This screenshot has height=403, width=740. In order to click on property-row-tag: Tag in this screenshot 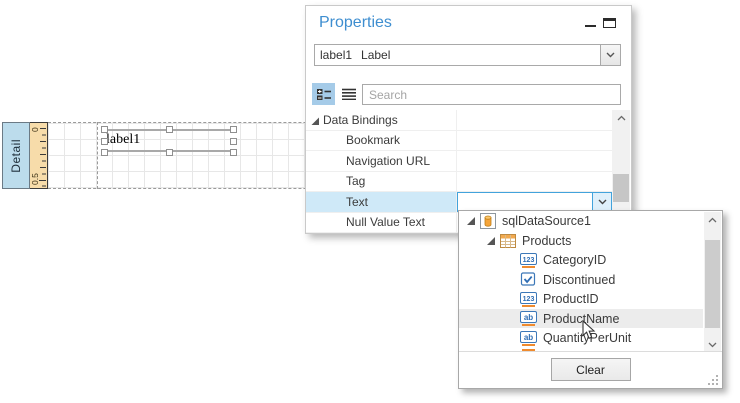, I will do `click(459, 181)`.